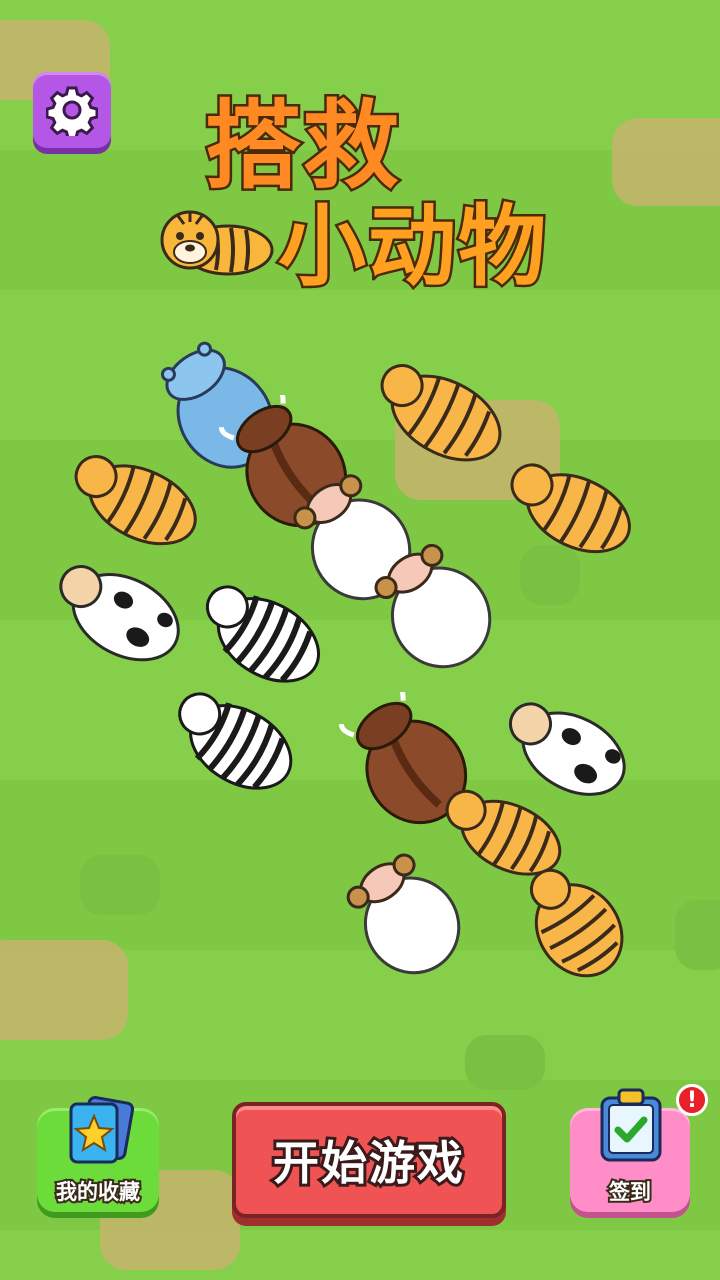 The height and width of the screenshot is (1280, 720). I want to click on checkin-button: 签到, so click(630, 1150).